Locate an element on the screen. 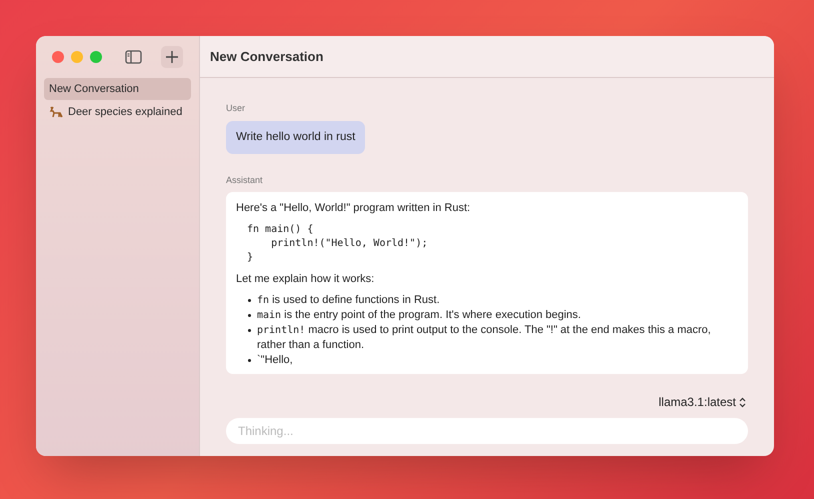  list-item-text: main is the entry point of the program. It's where execution begins. is located at coordinates (419, 316).